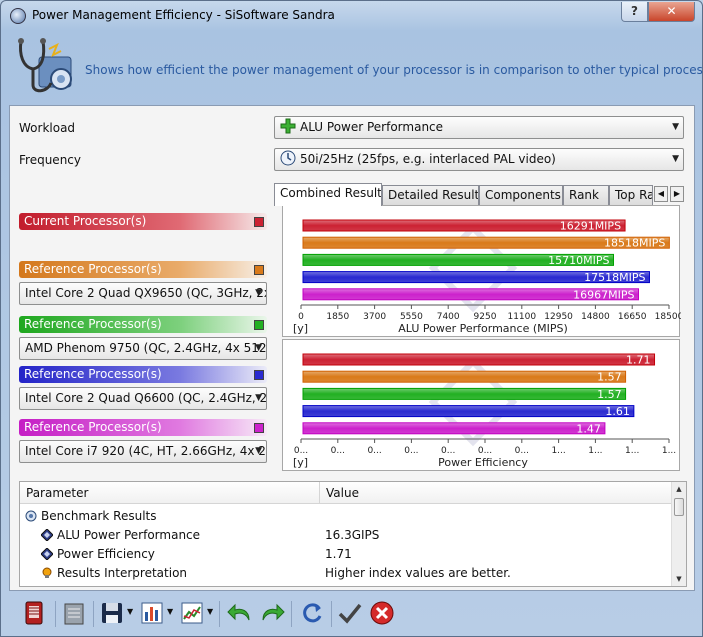 This screenshot has width=703, height=637. What do you see at coordinates (312, 613) in the screenshot?
I see `refresh-icon` at bounding box center [312, 613].